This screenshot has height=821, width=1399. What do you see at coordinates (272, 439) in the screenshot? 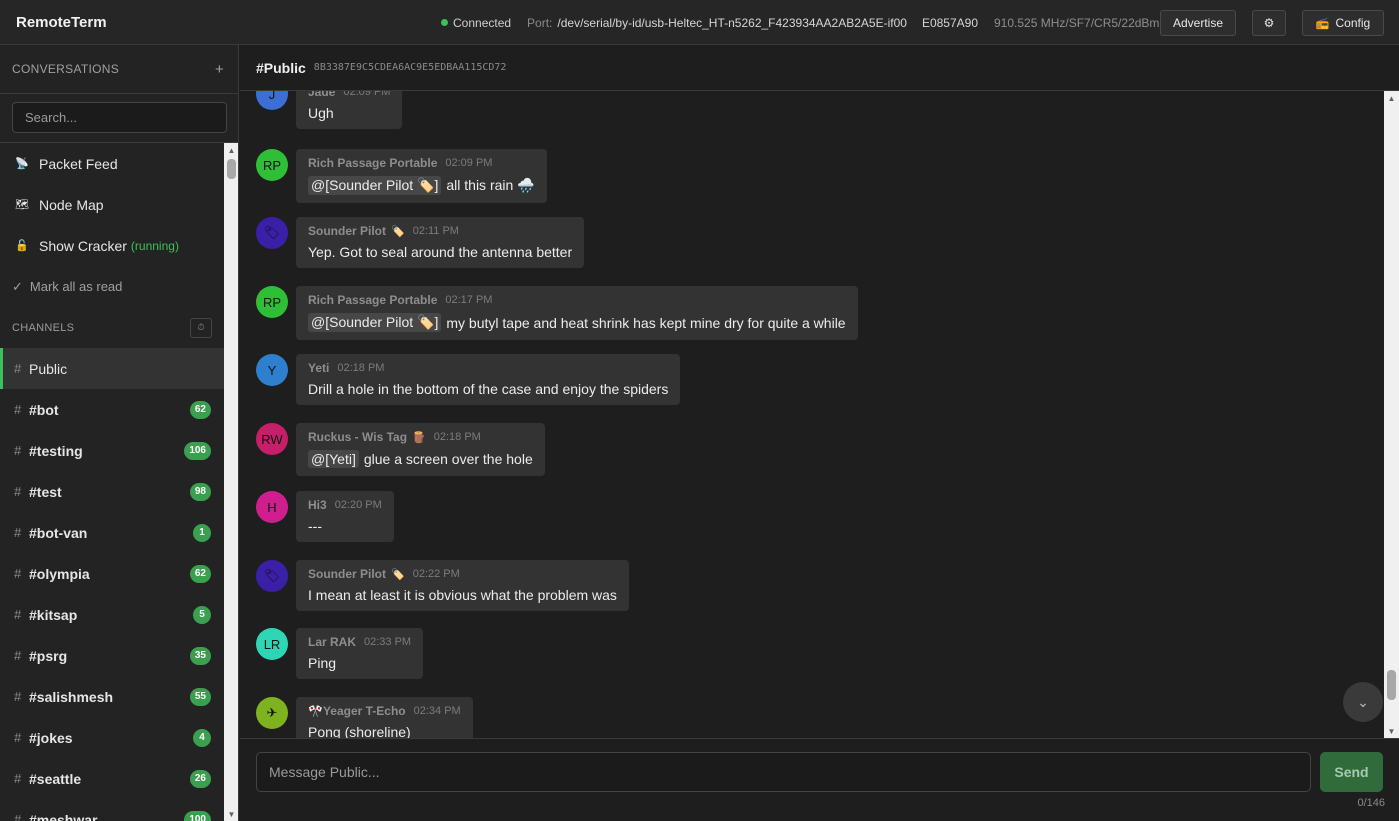
I see `avatar: RW` at bounding box center [272, 439].